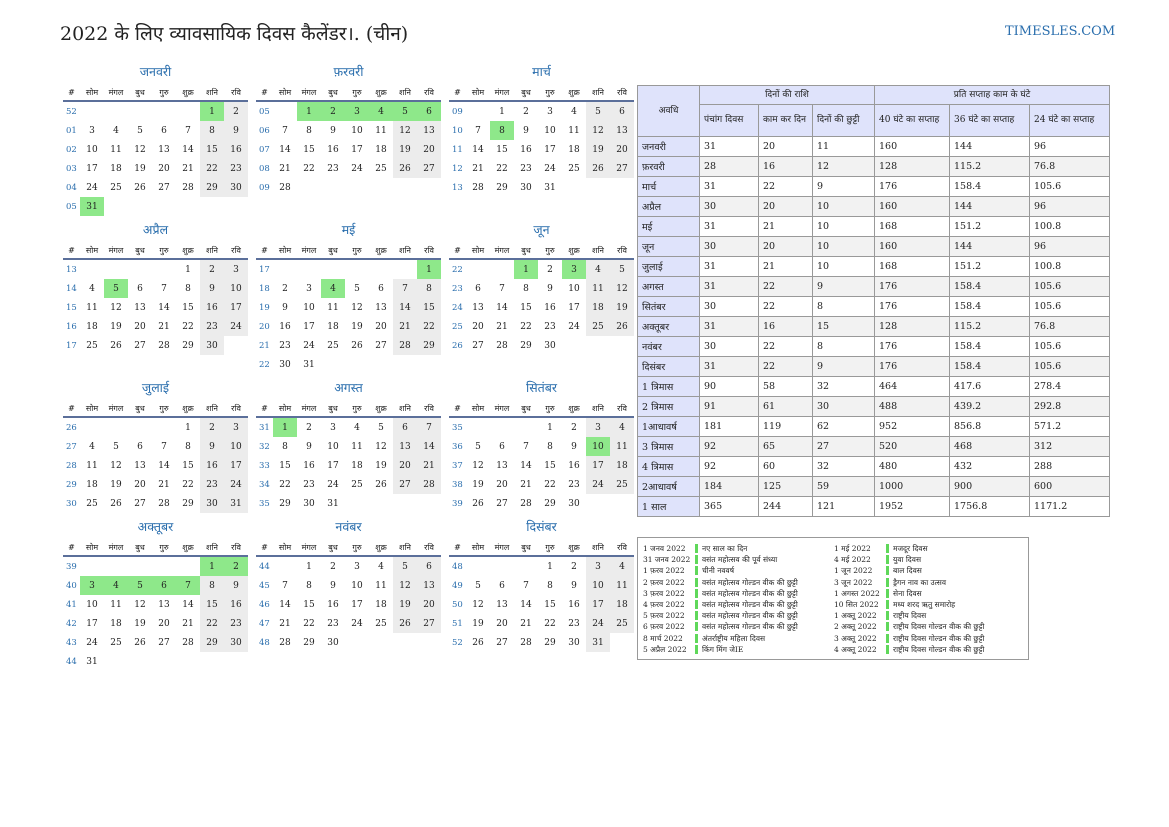 The width and height of the screenshot is (1169, 827). I want to click on week-number: 51, so click(457, 623).